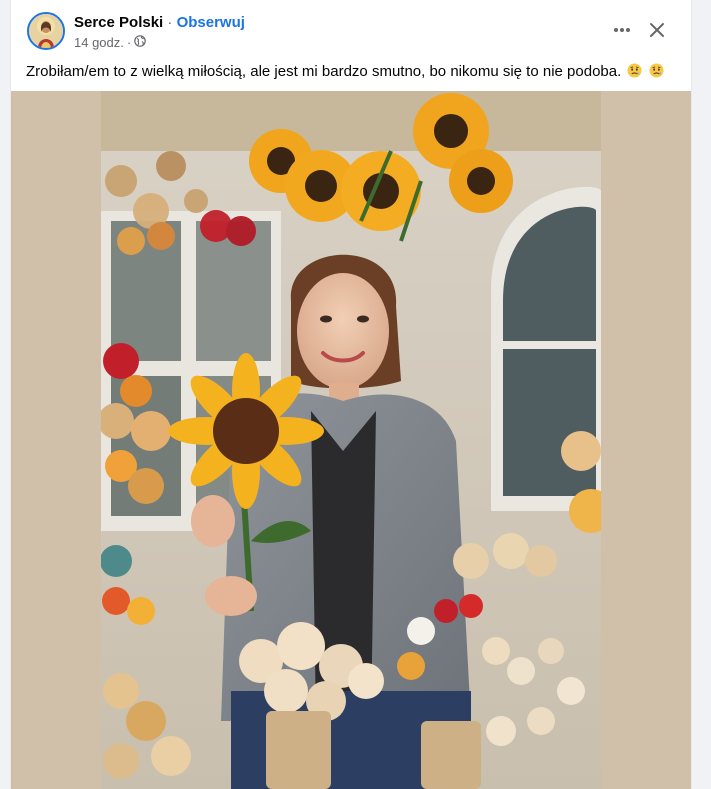 The width and height of the screenshot is (711, 789). I want to click on more-options-button, so click(622, 30).